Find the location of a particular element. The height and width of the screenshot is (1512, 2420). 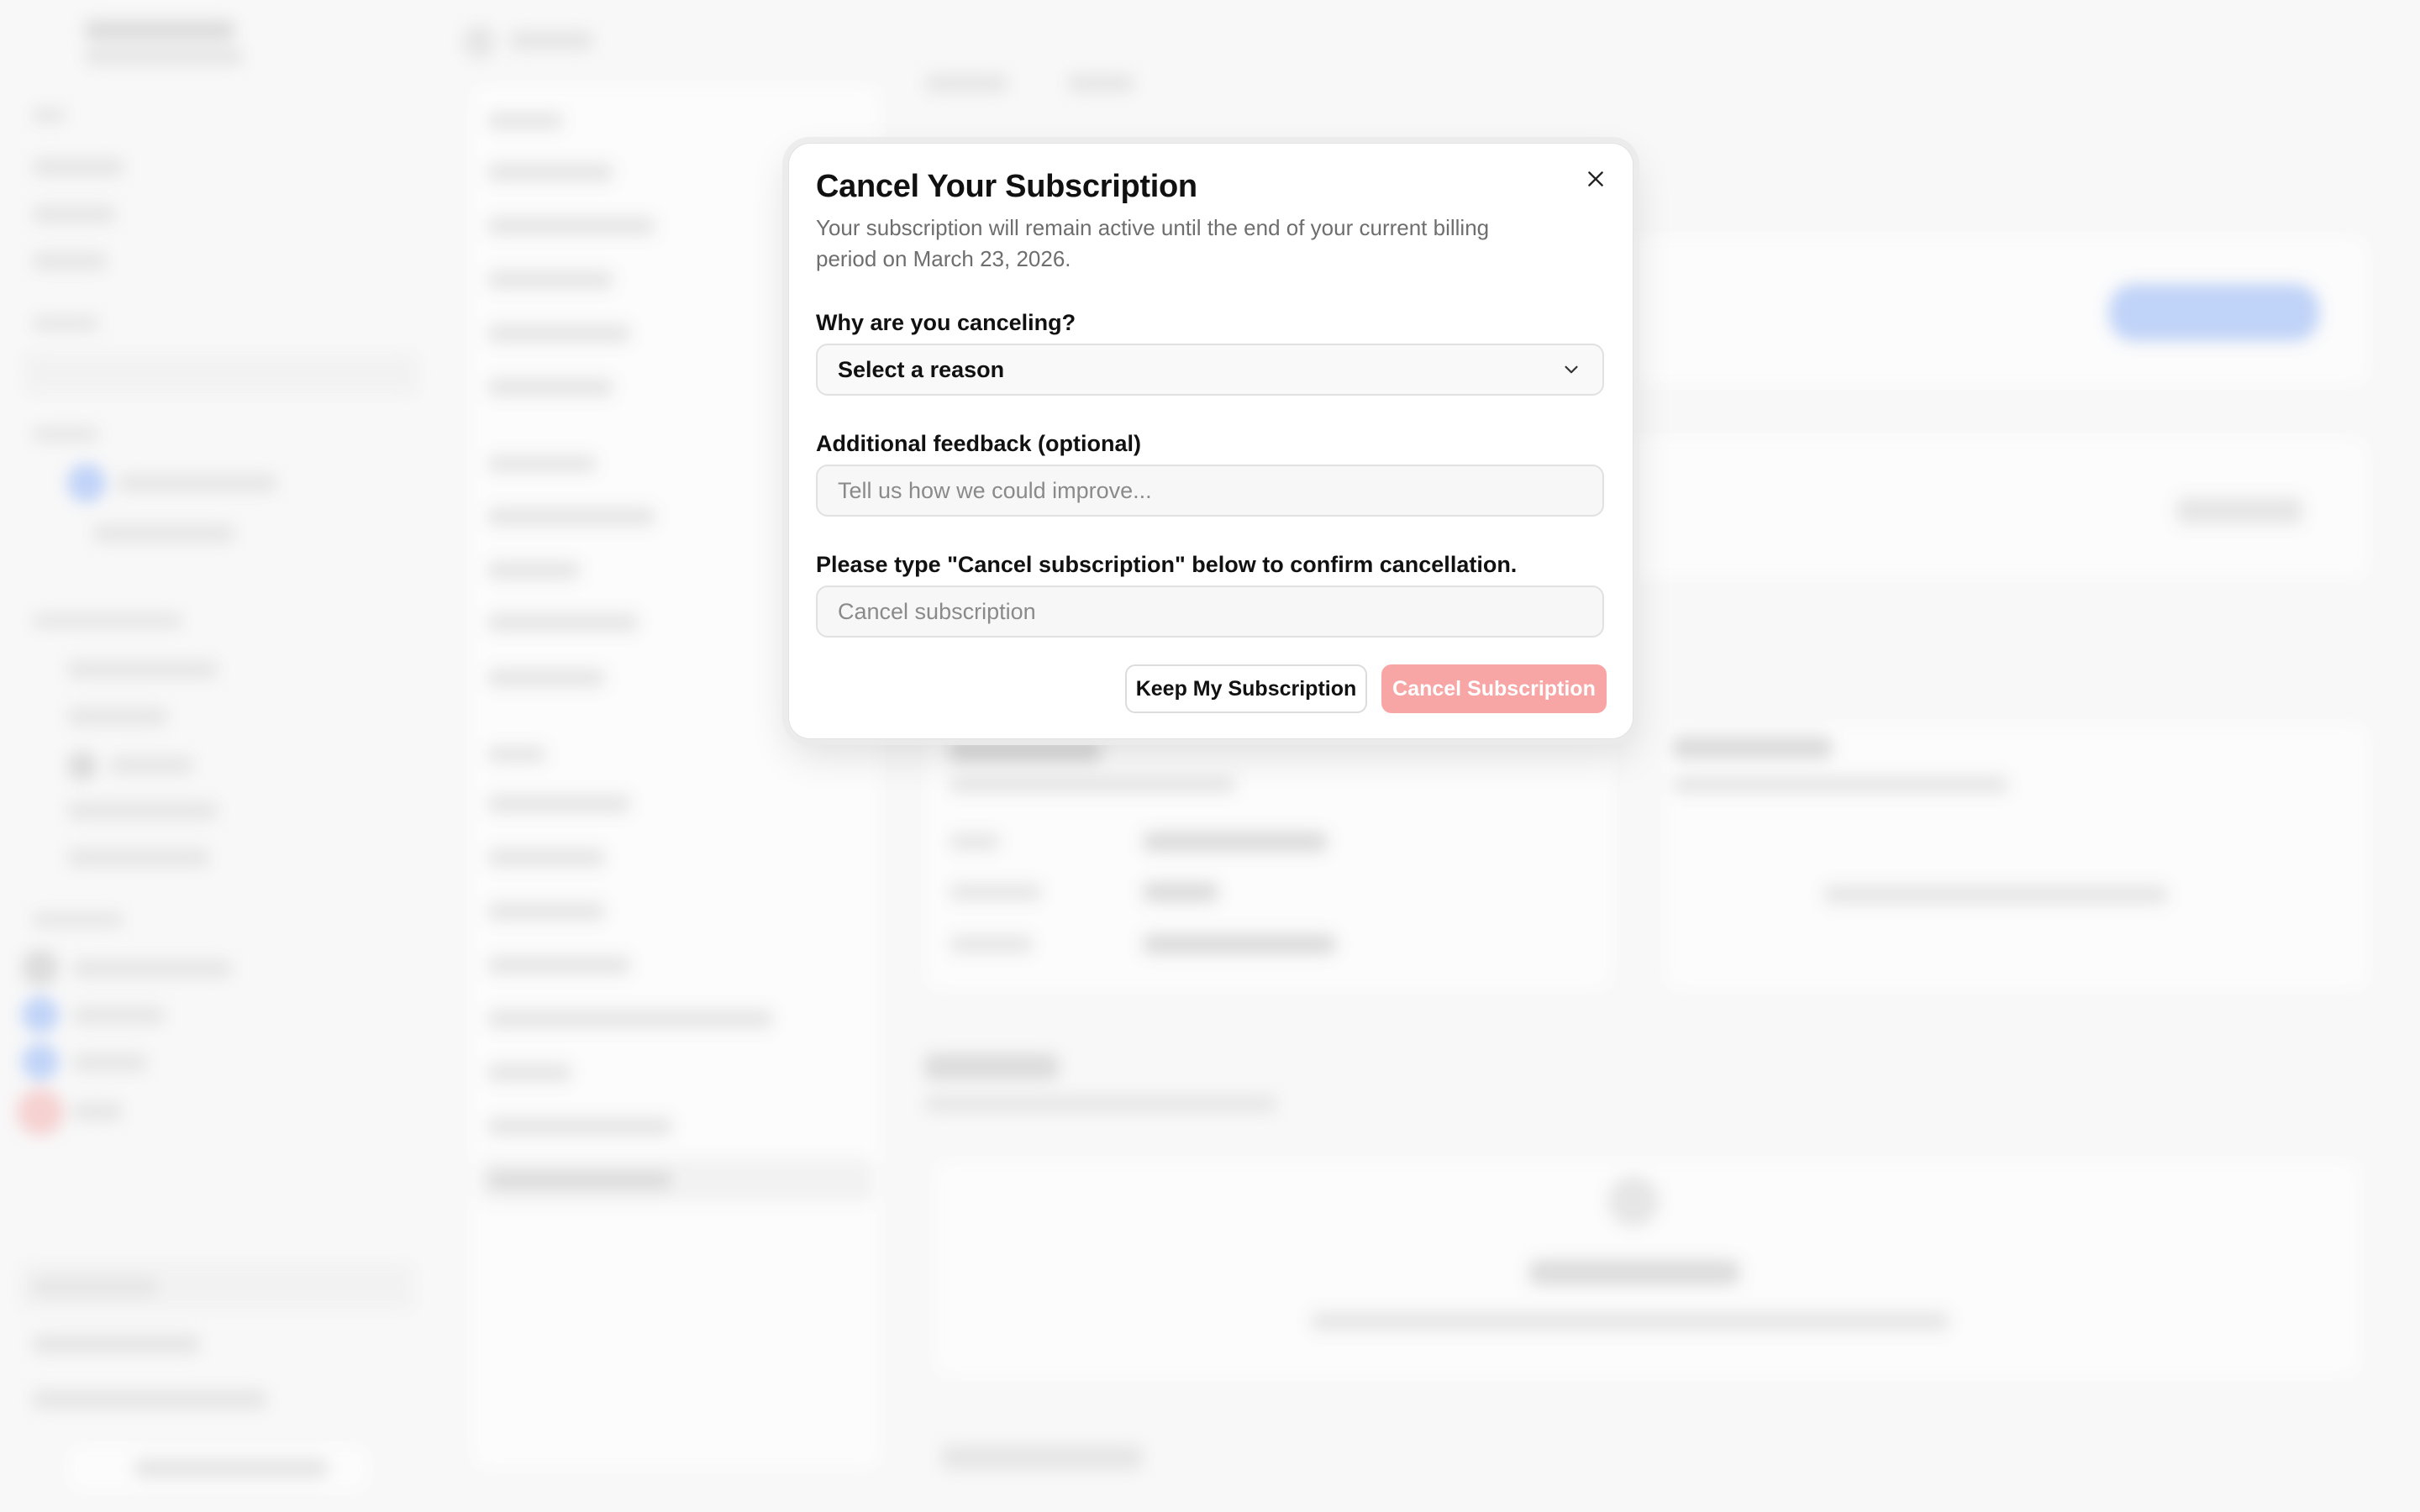

dialog-title: Cancel Your Subscription is located at coordinates (1006, 186).